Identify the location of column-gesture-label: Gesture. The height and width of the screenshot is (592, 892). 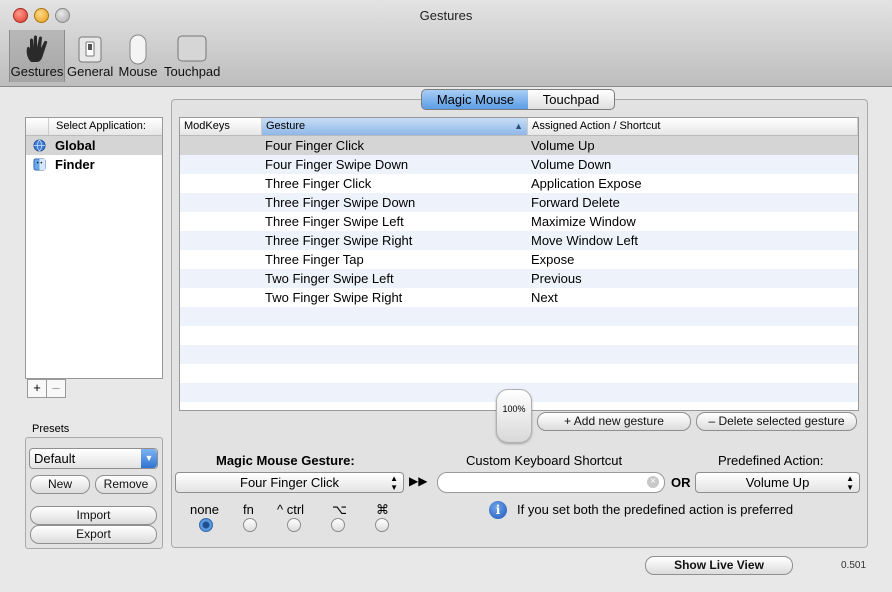
(286, 126).